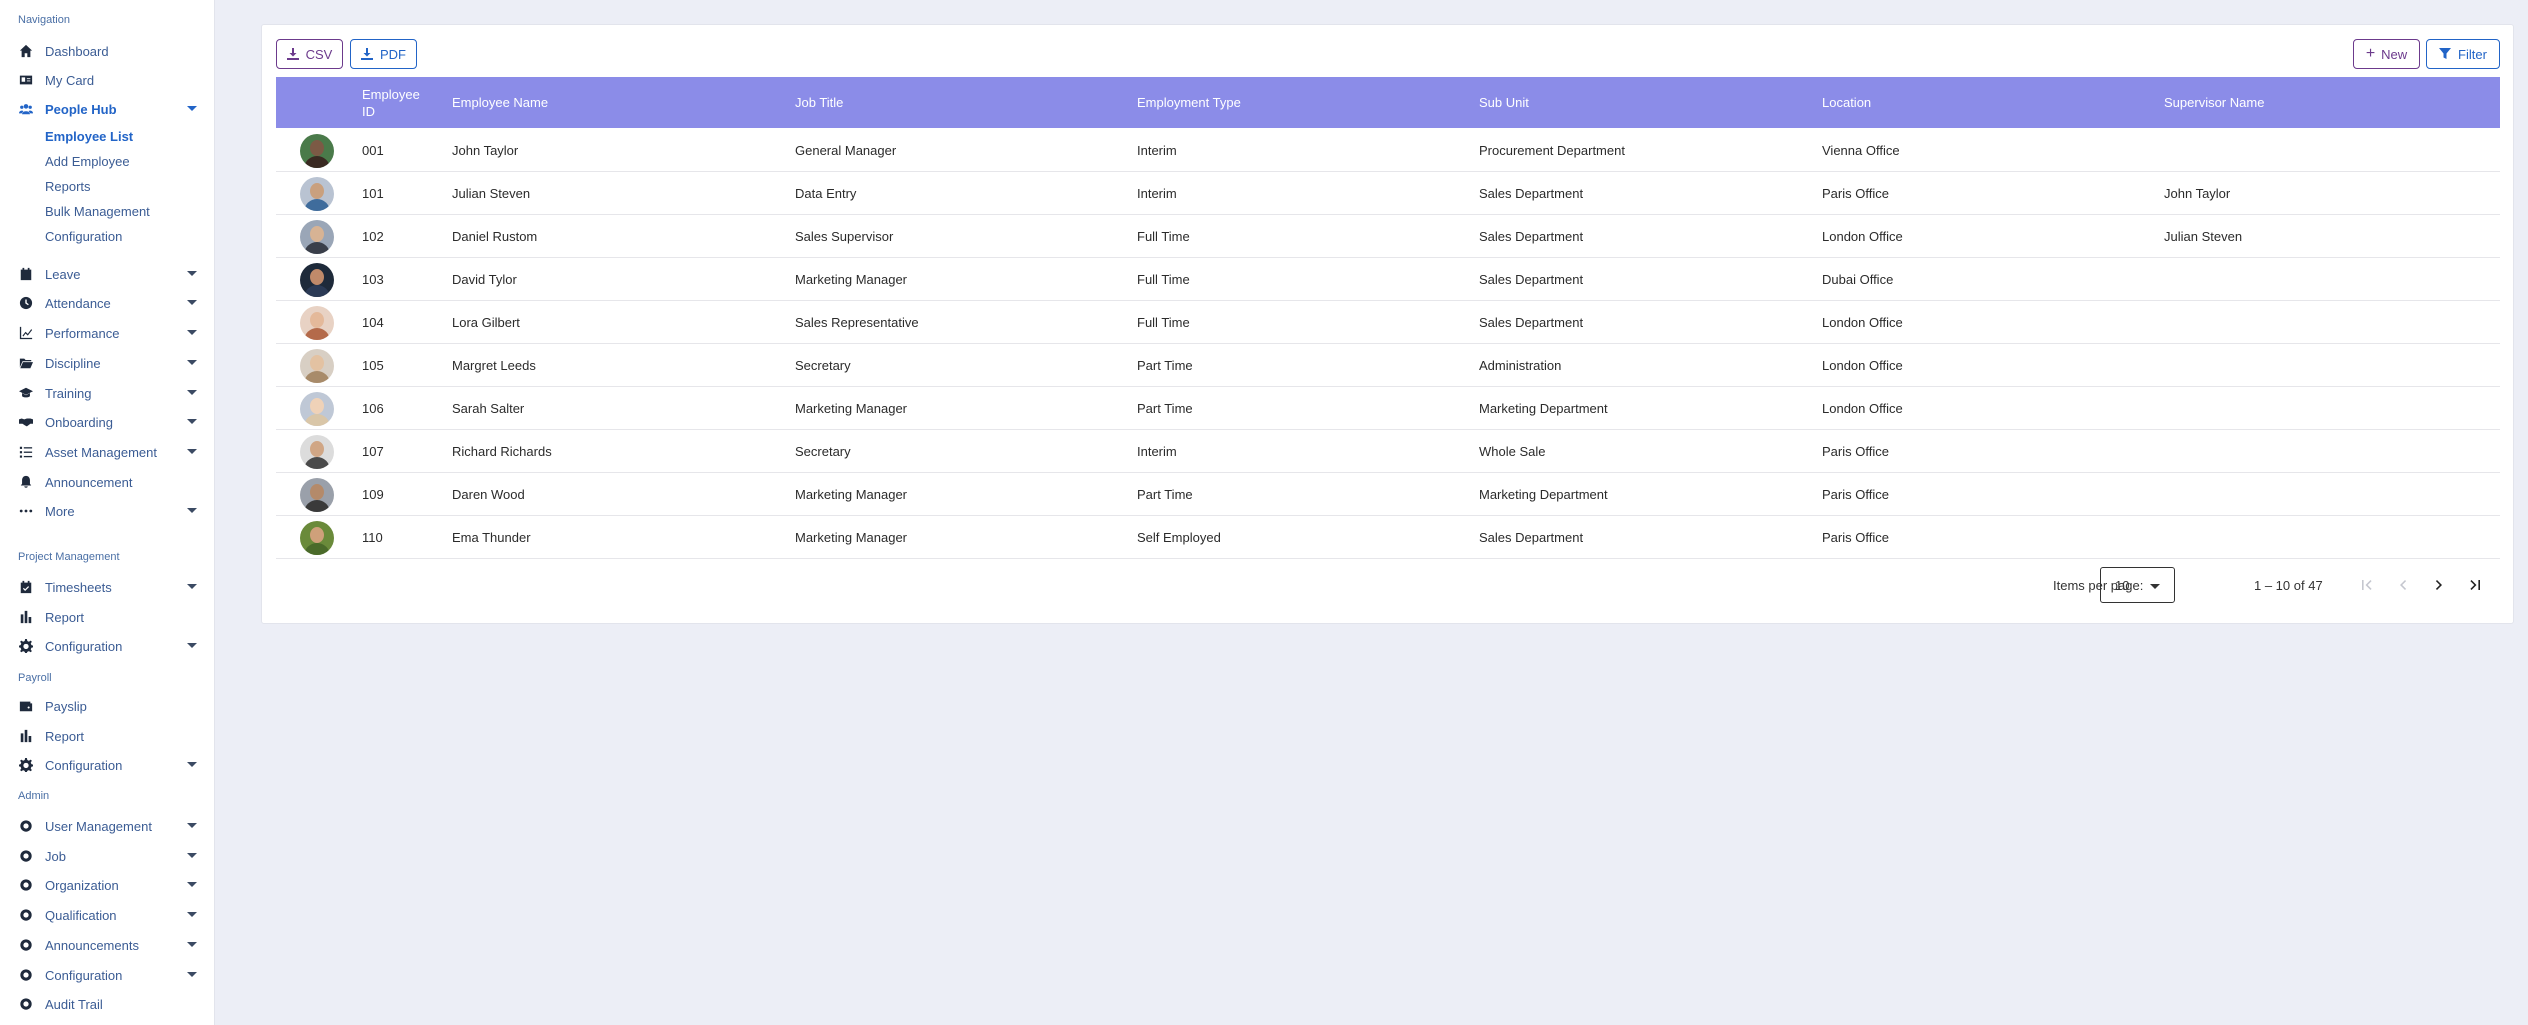 Image resolution: width=2528 pixels, height=1025 pixels. I want to click on cell-name: Julian Steven, so click(491, 193).